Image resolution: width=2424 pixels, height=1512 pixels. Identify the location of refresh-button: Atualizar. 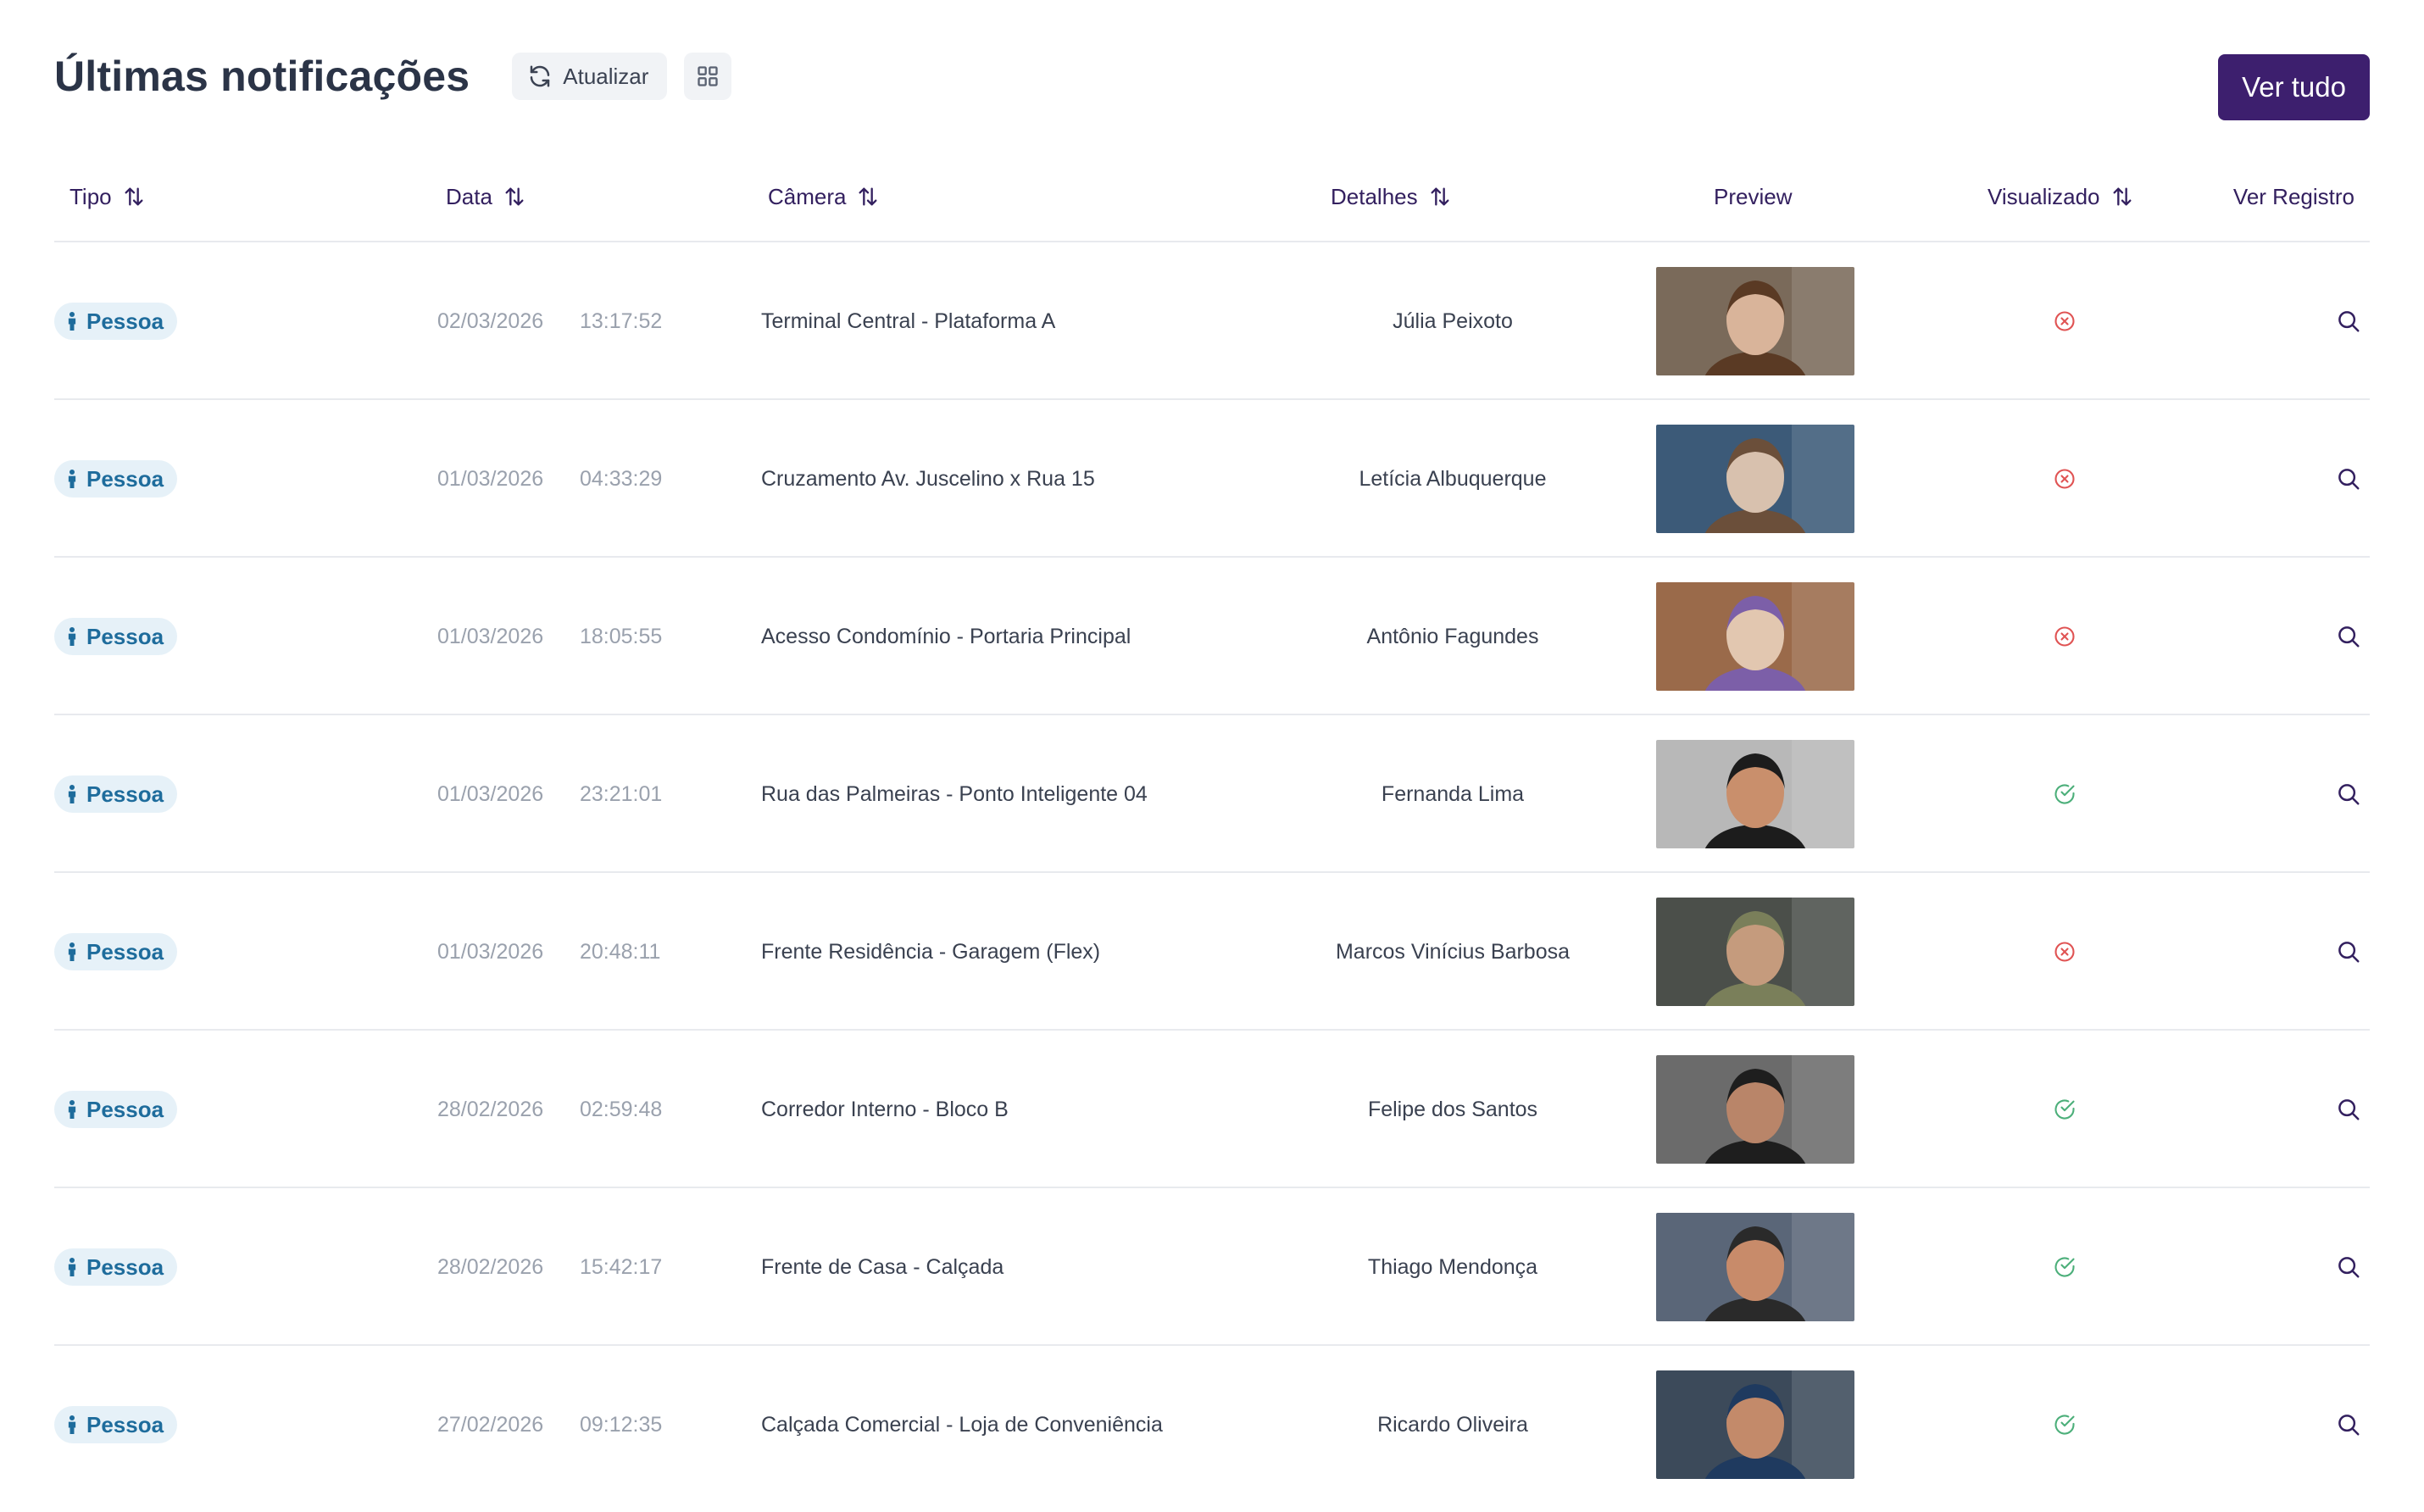
(590, 77).